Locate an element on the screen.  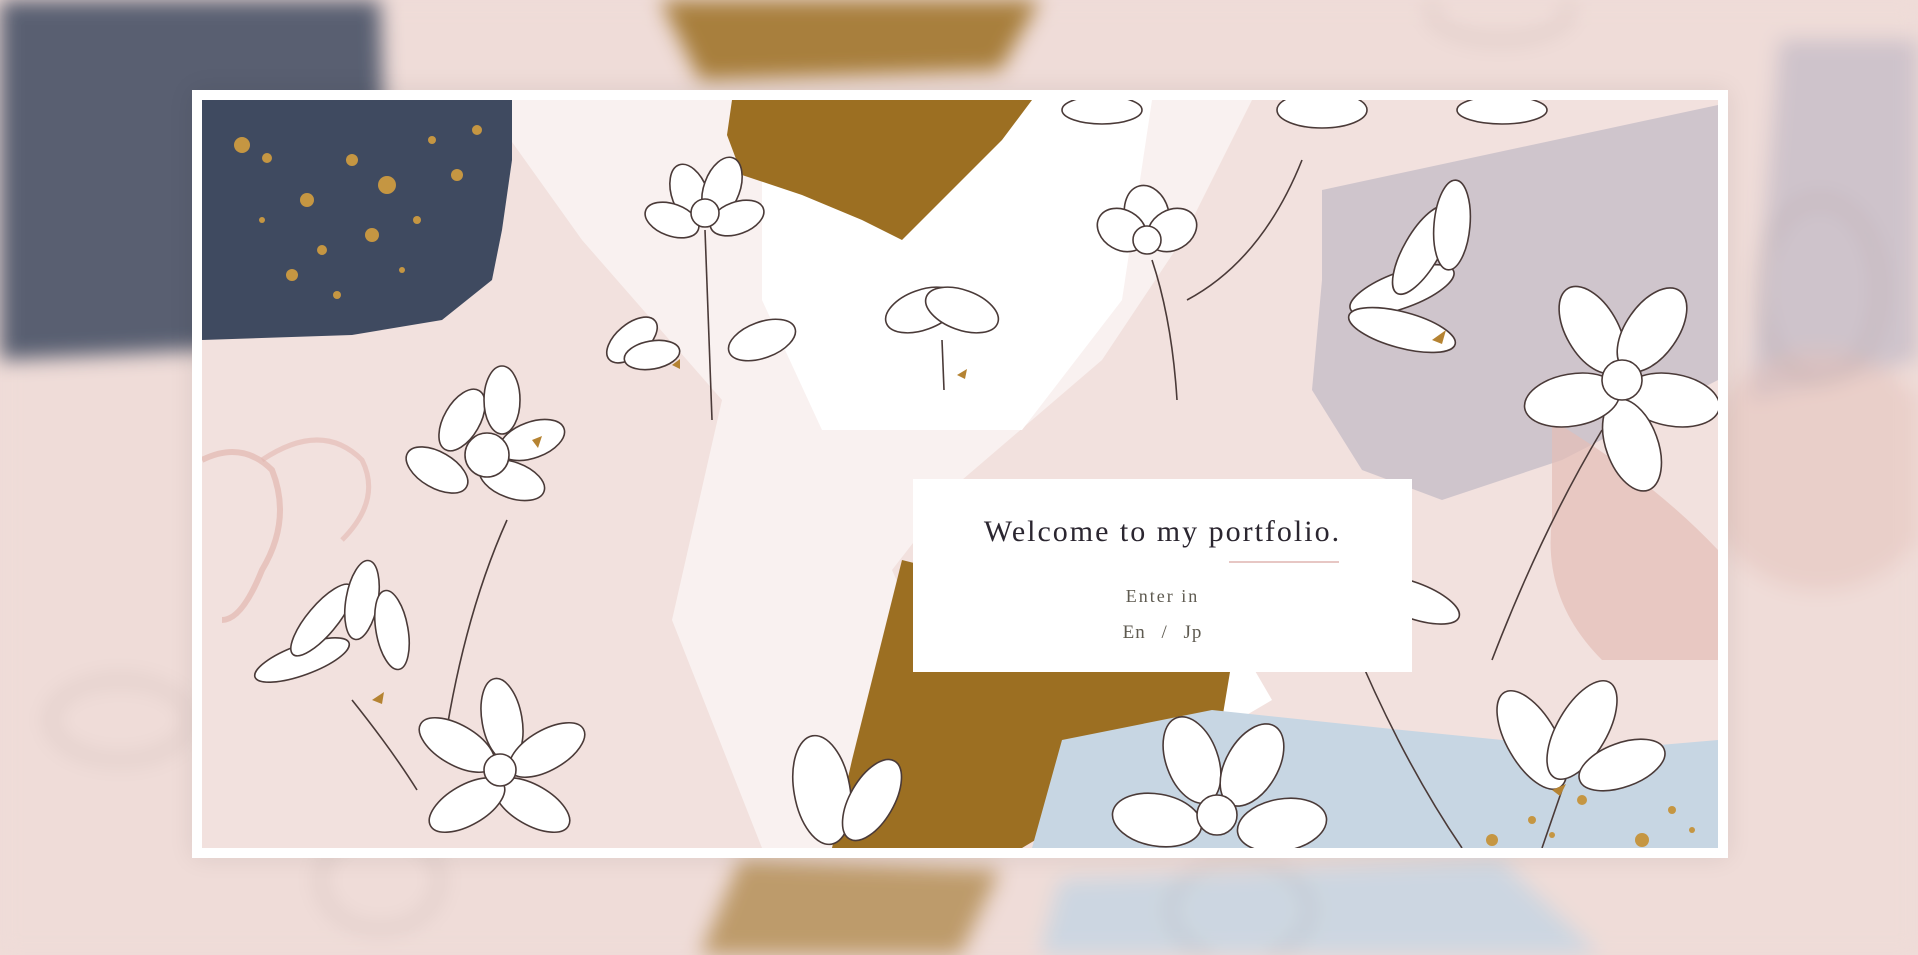
welcome-heading: Welcome to my portfolio. is located at coordinates (1162, 539).